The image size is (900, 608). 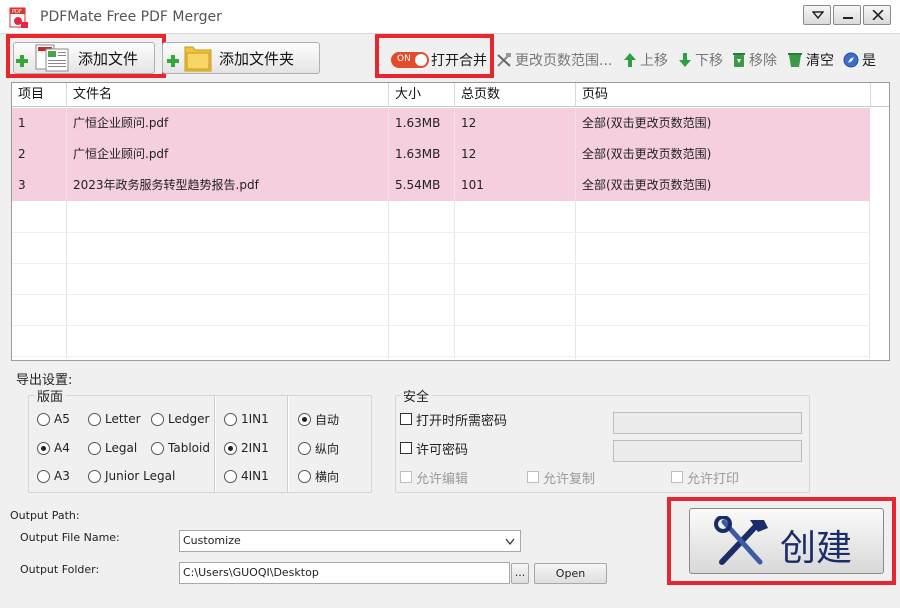 I want to click on remove-label: 移除, so click(x=763, y=61).